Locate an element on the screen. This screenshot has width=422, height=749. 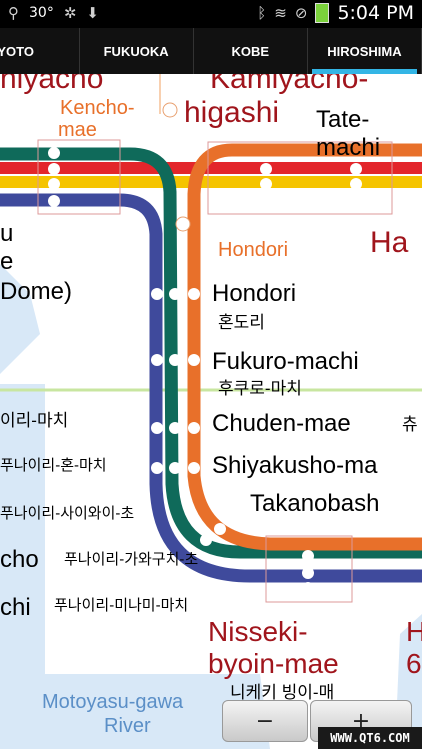
station-label-fukuro-kr: 후쿠로-마치 is located at coordinates (260, 388).